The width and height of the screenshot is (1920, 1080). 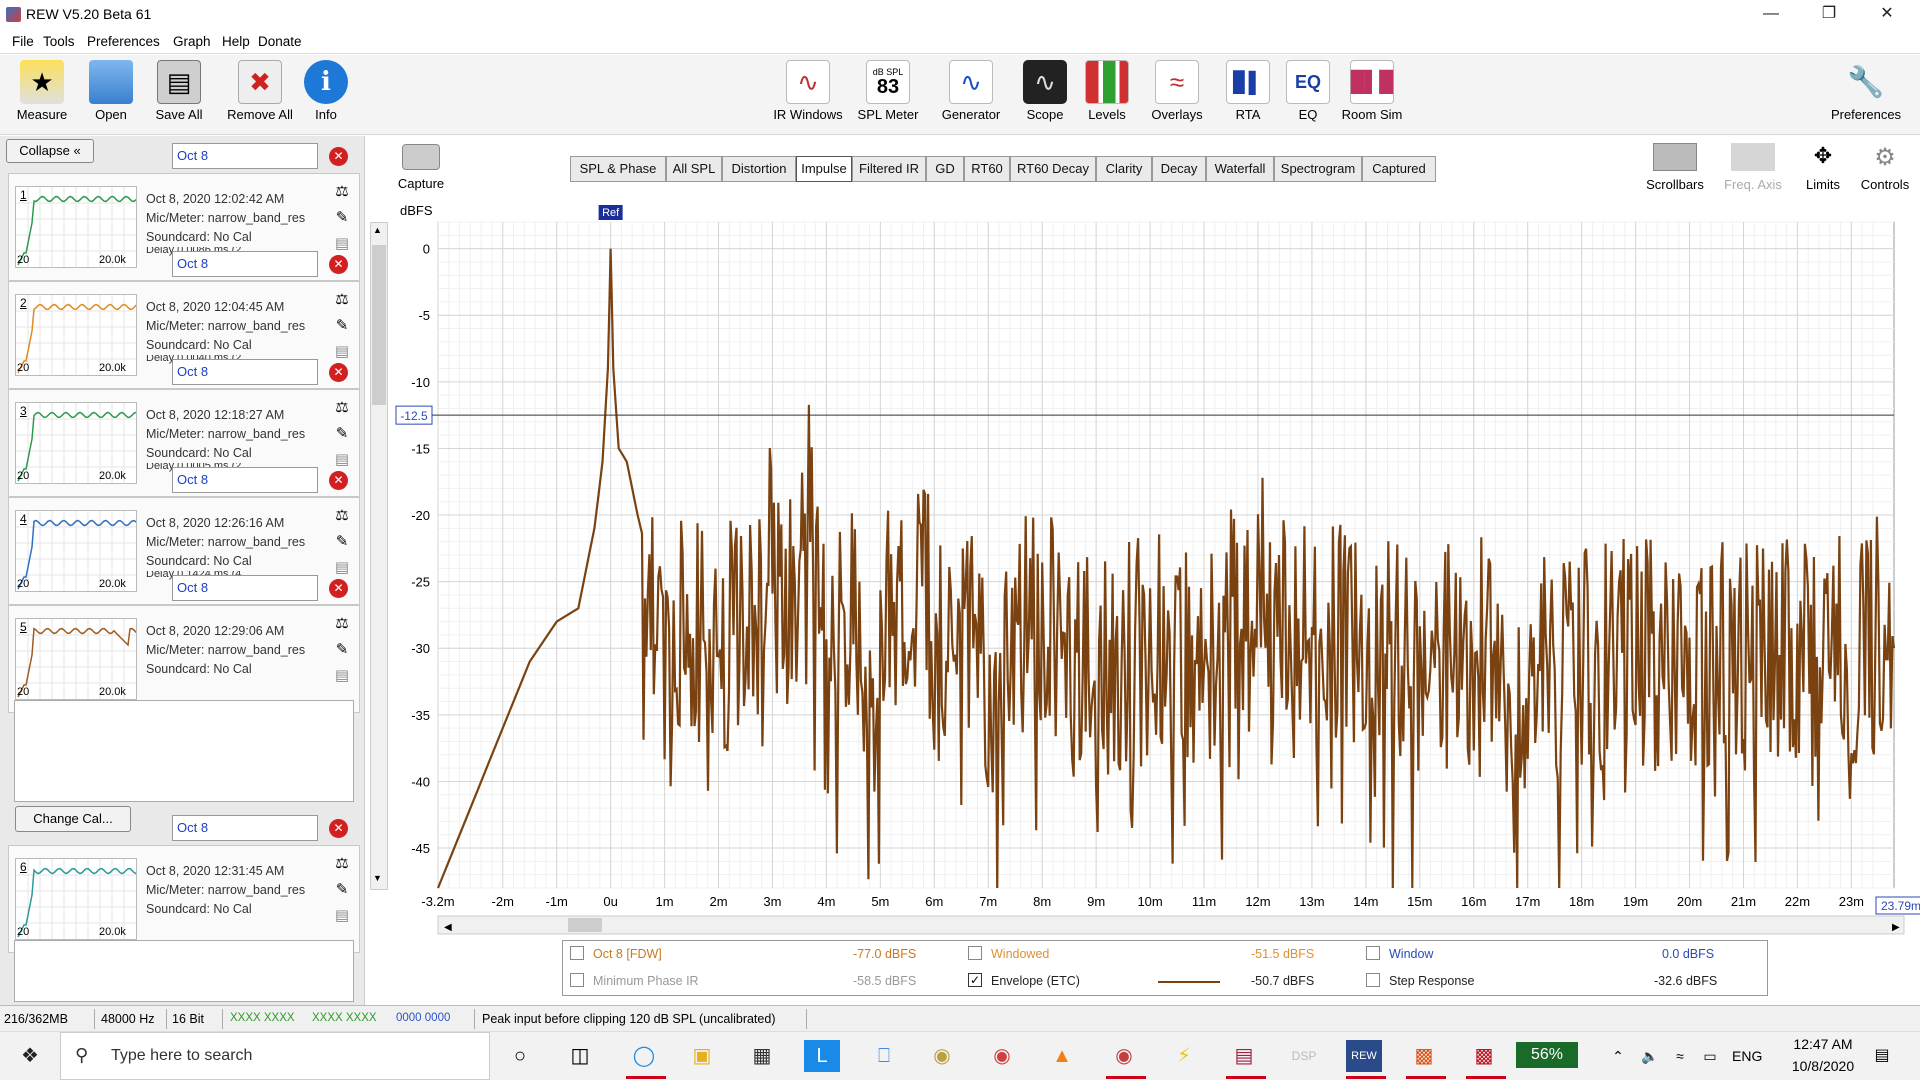 I want to click on tray-chevron-icon: ⌃, so click(x=1618, y=1056).